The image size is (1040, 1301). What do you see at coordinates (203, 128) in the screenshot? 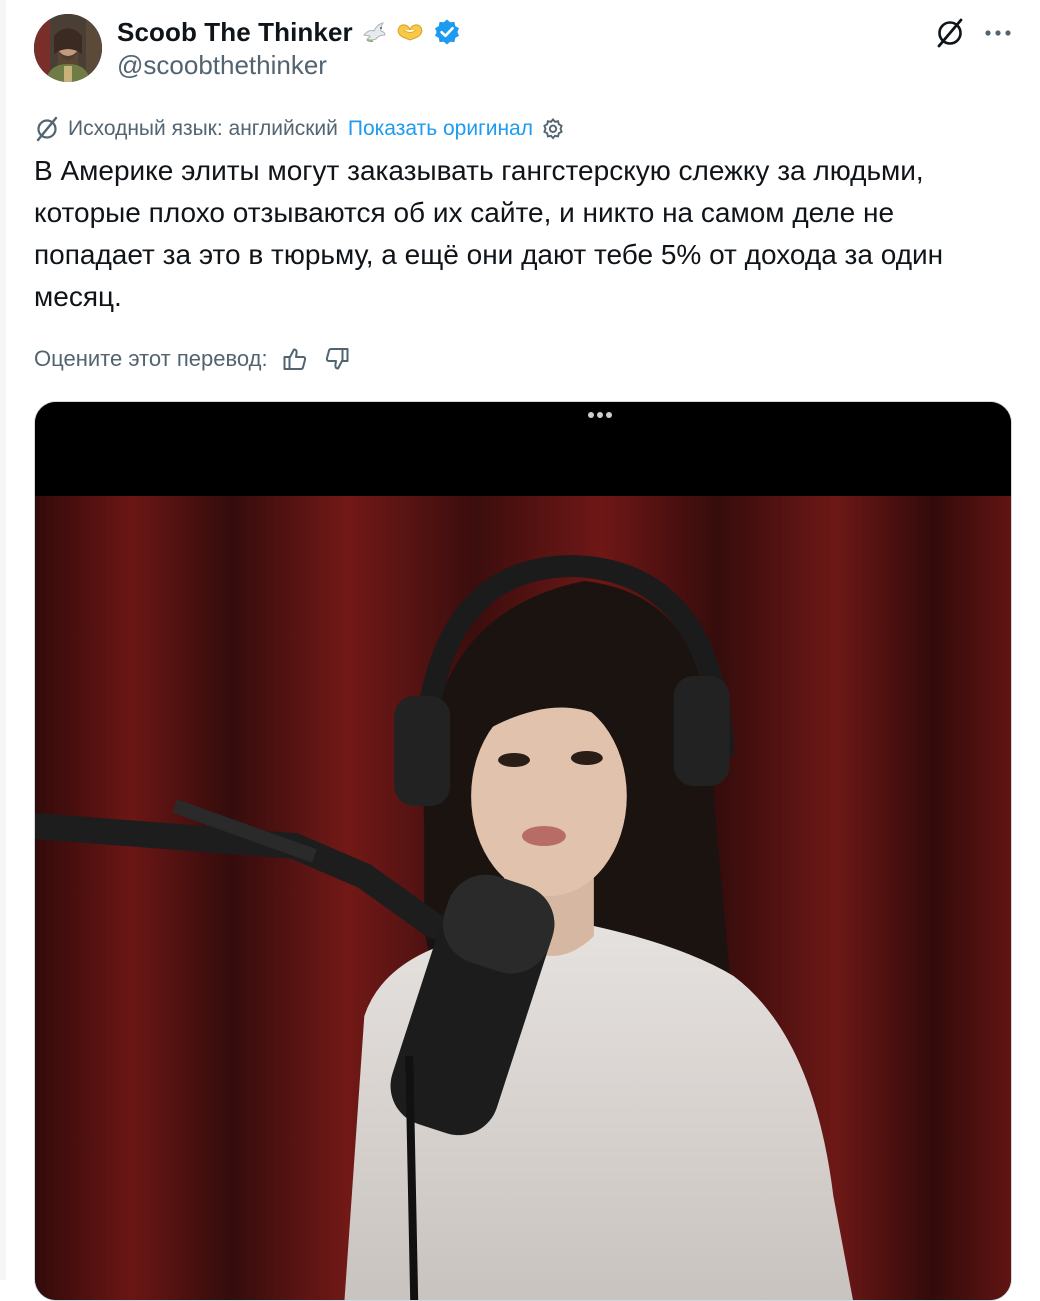
I see `source-language-label: Исходный язык: английский` at bounding box center [203, 128].